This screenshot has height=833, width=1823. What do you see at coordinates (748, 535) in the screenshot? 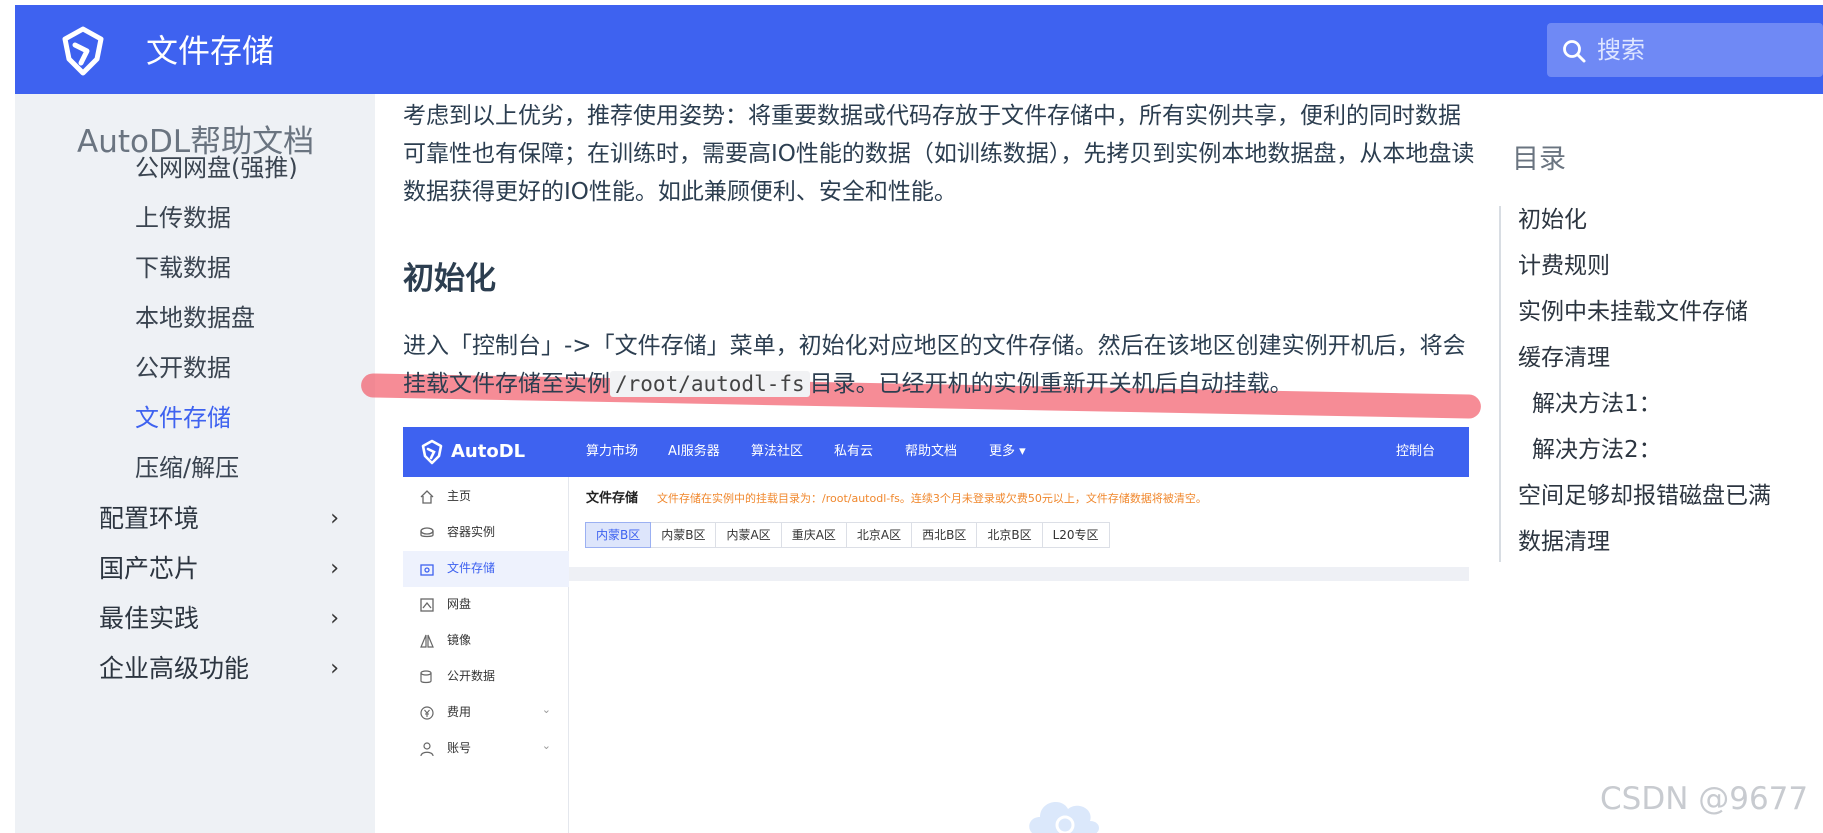
I see `region-tab: 内蒙A区` at bounding box center [748, 535].